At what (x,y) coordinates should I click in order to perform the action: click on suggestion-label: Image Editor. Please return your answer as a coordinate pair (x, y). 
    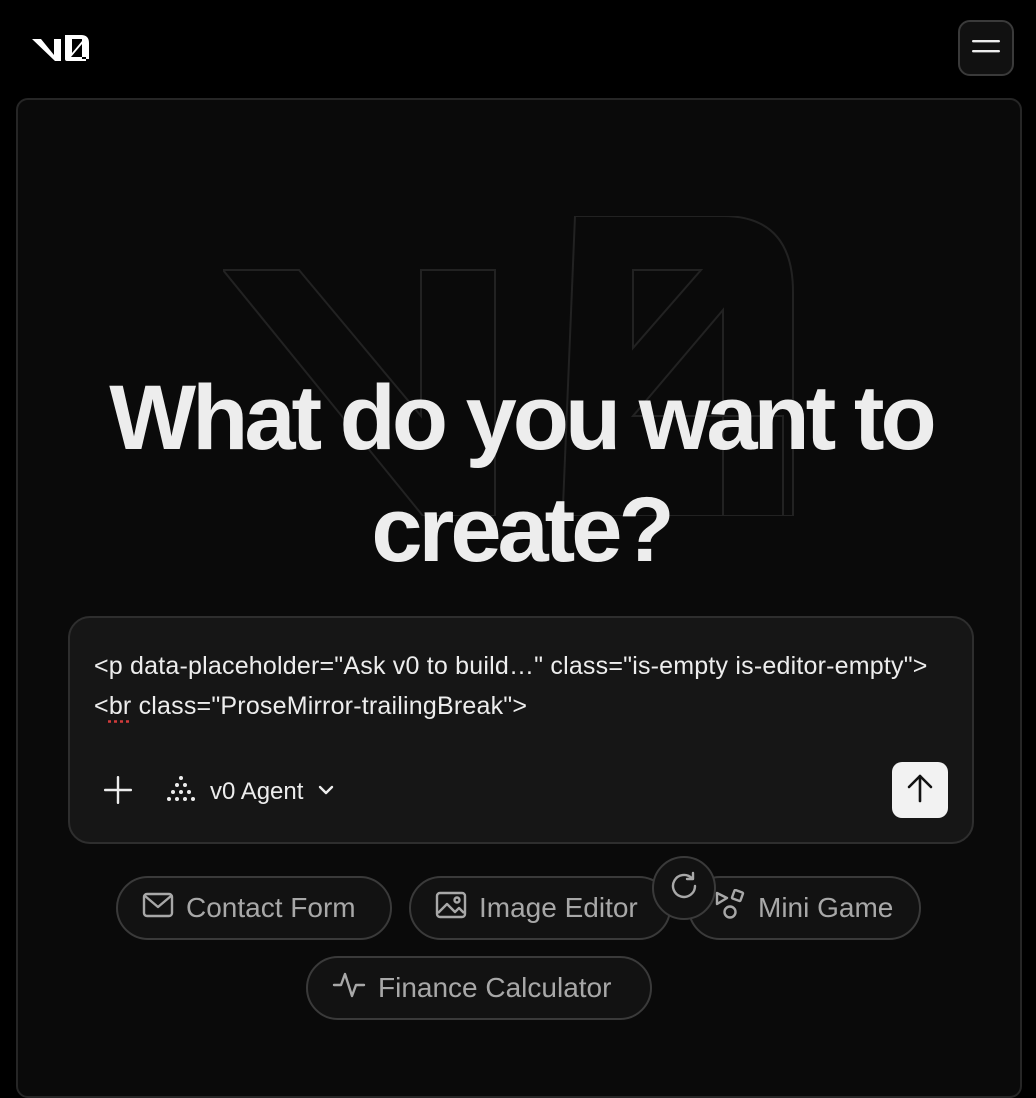
    Looking at the image, I should click on (558, 907).